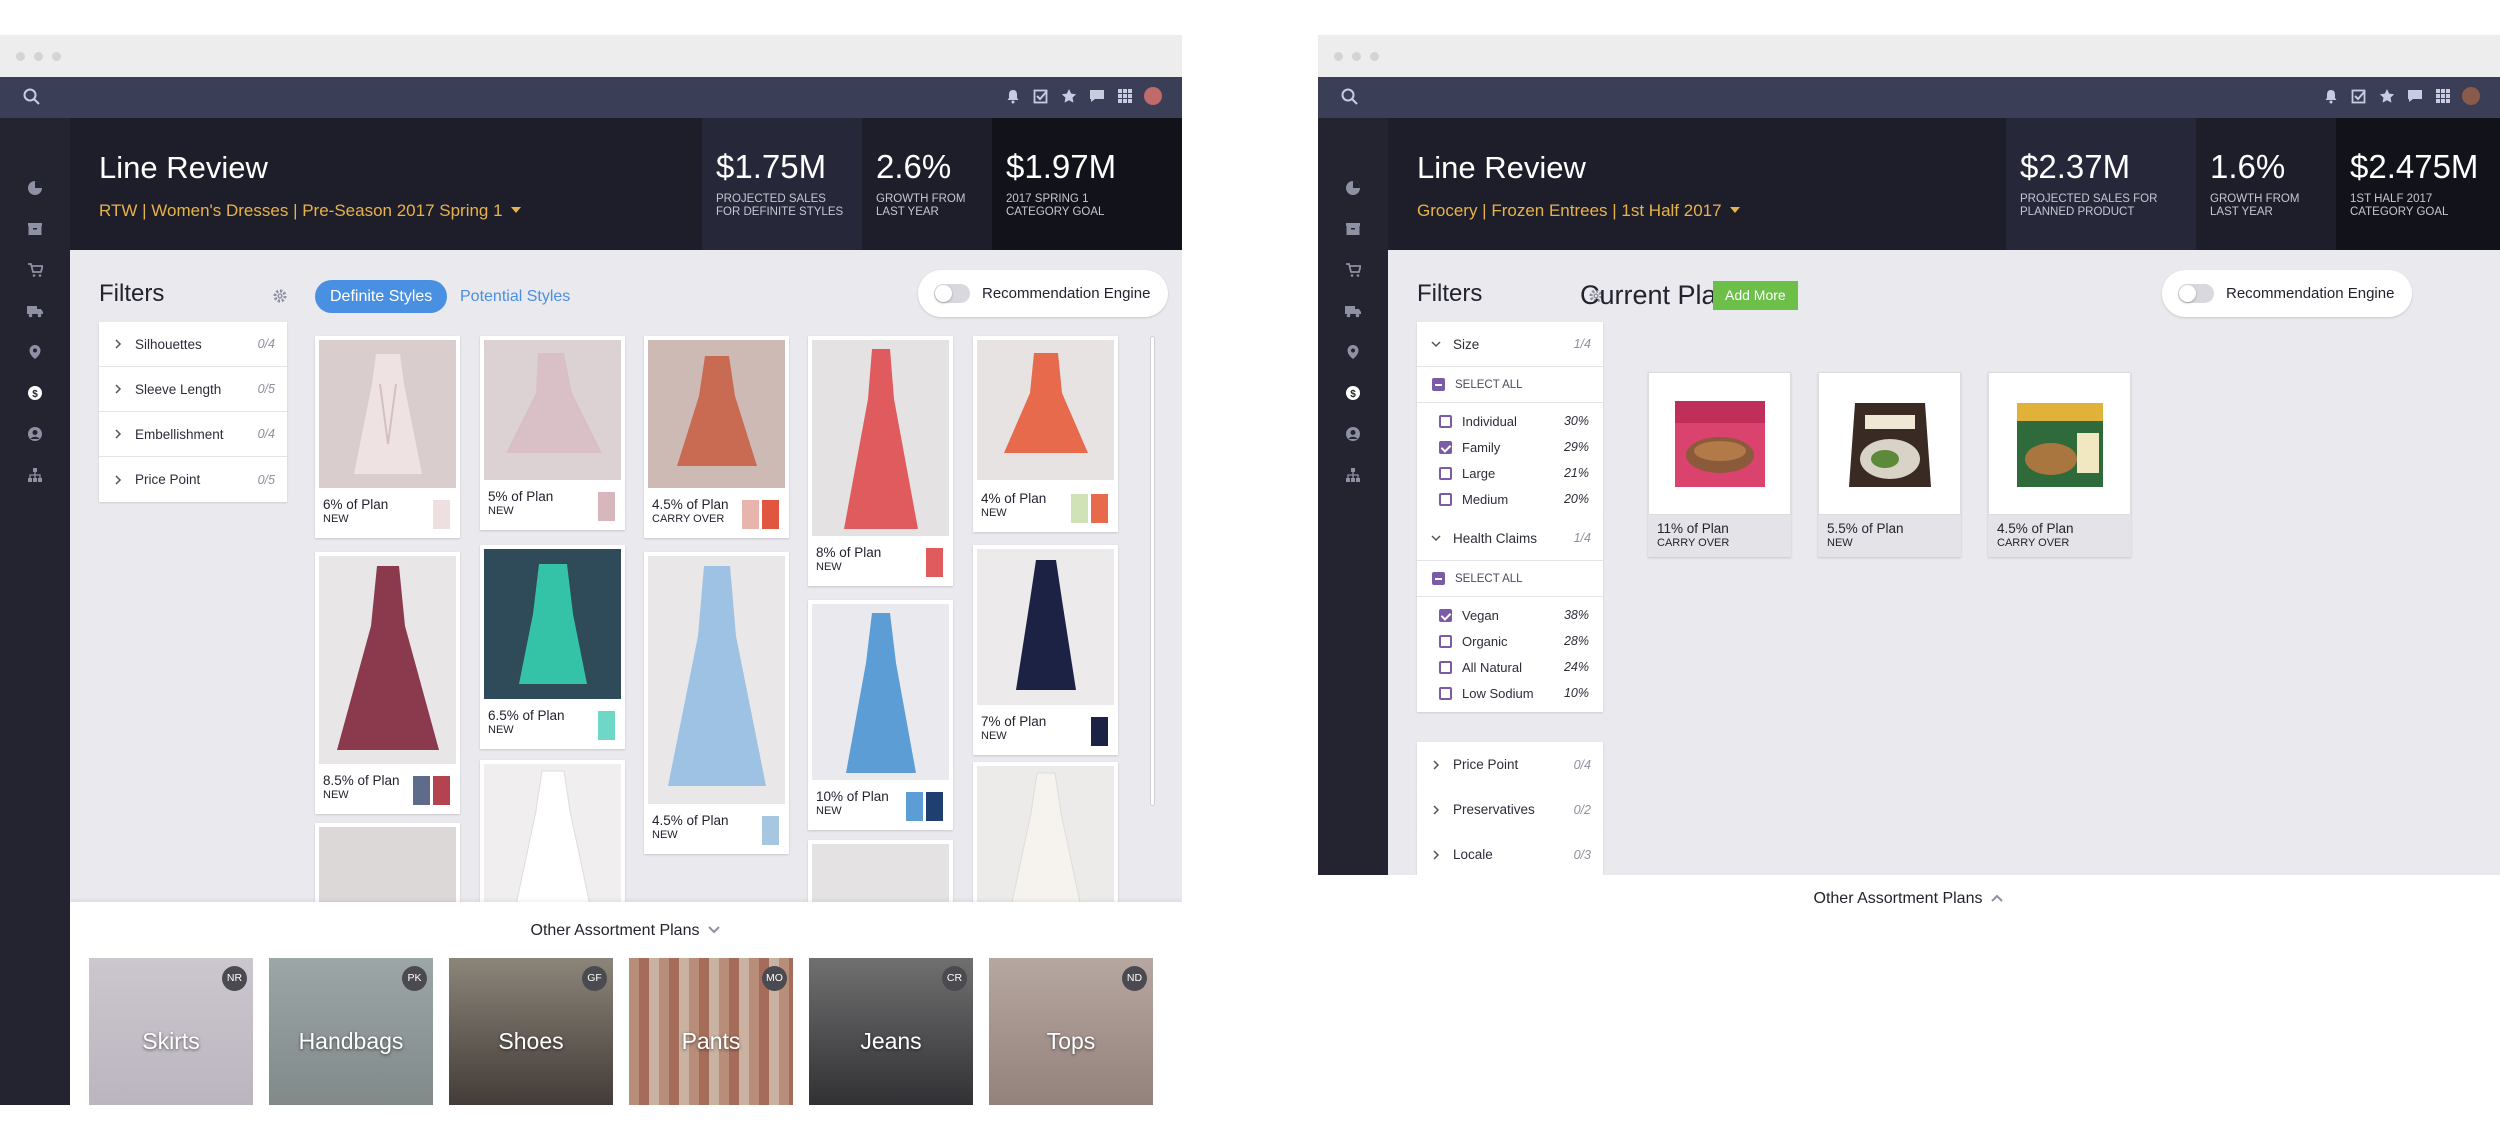 This screenshot has height=1140, width=2500. Describe the element at coordinates (1510, 473) in the screenshot. I see `option-large: Large 21%` at that location.